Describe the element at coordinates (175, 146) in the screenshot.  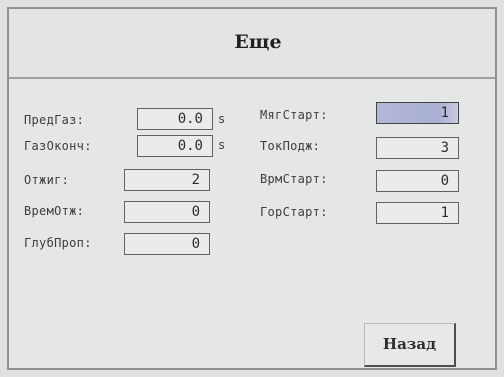
I see `post-gas-field: 0.0` at that location.